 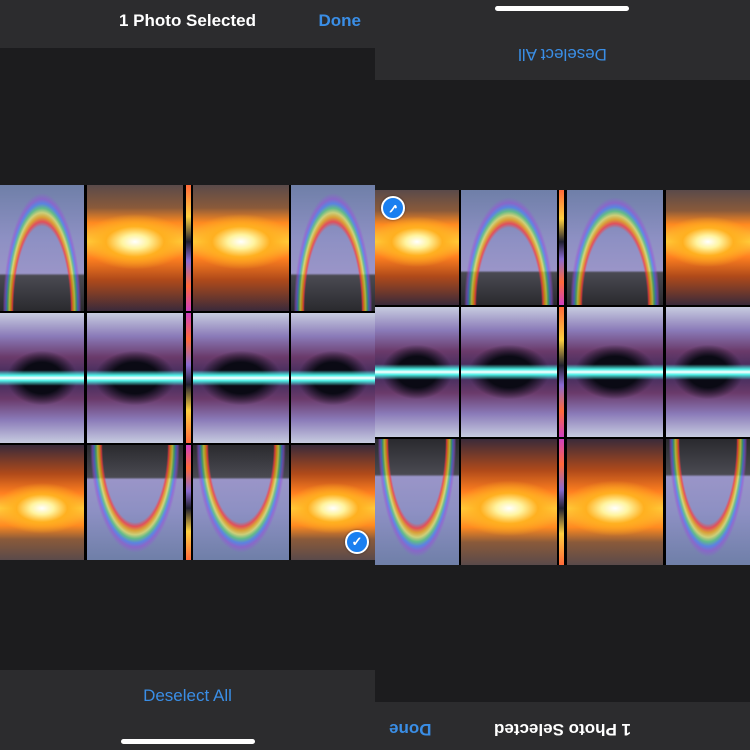 I want to click on bottom-bar-rotated: Deselect All, so click(x=562, y=40).